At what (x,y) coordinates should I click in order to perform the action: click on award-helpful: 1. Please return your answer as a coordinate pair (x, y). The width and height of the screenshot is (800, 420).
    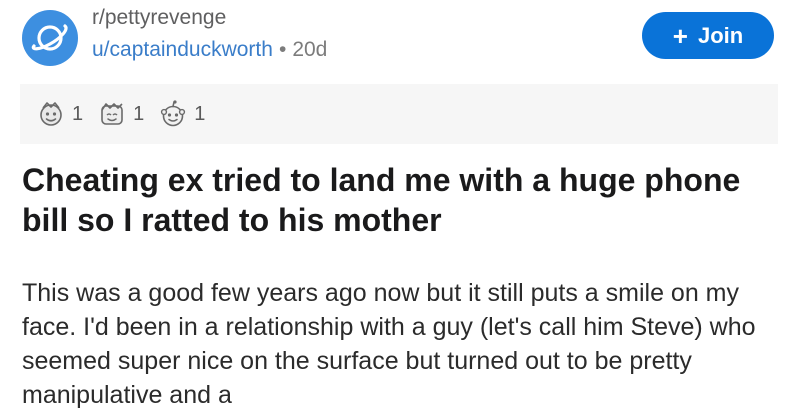
    Looking at the image, I should click on (59, 114).